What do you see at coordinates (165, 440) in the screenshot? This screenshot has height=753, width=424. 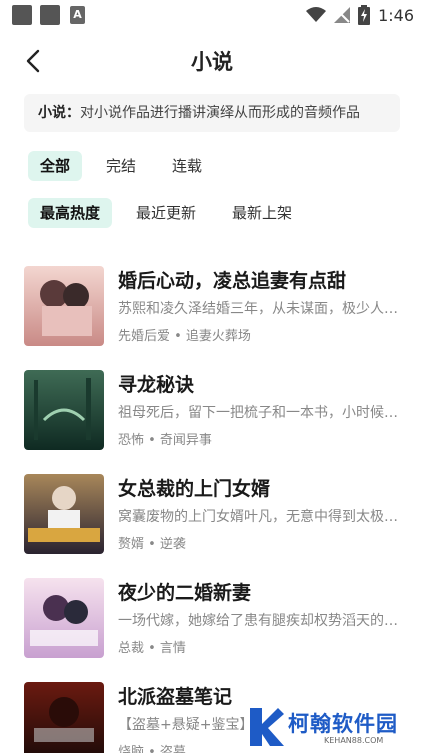 I see `book-tags: 恐怖 • 奇闻异事` at bounding box center [165, 440].